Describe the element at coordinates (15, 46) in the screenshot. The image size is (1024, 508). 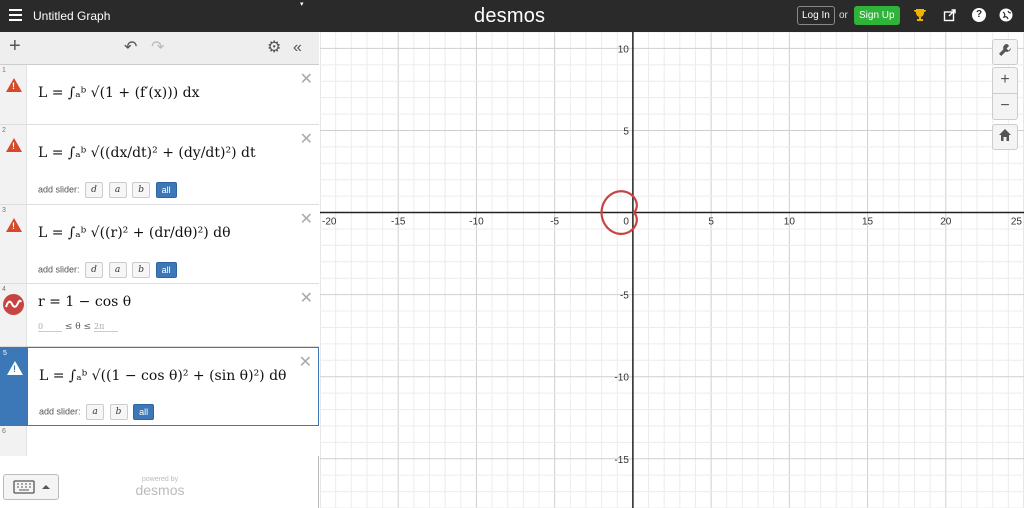
I see `plus-icon: +` at that location.